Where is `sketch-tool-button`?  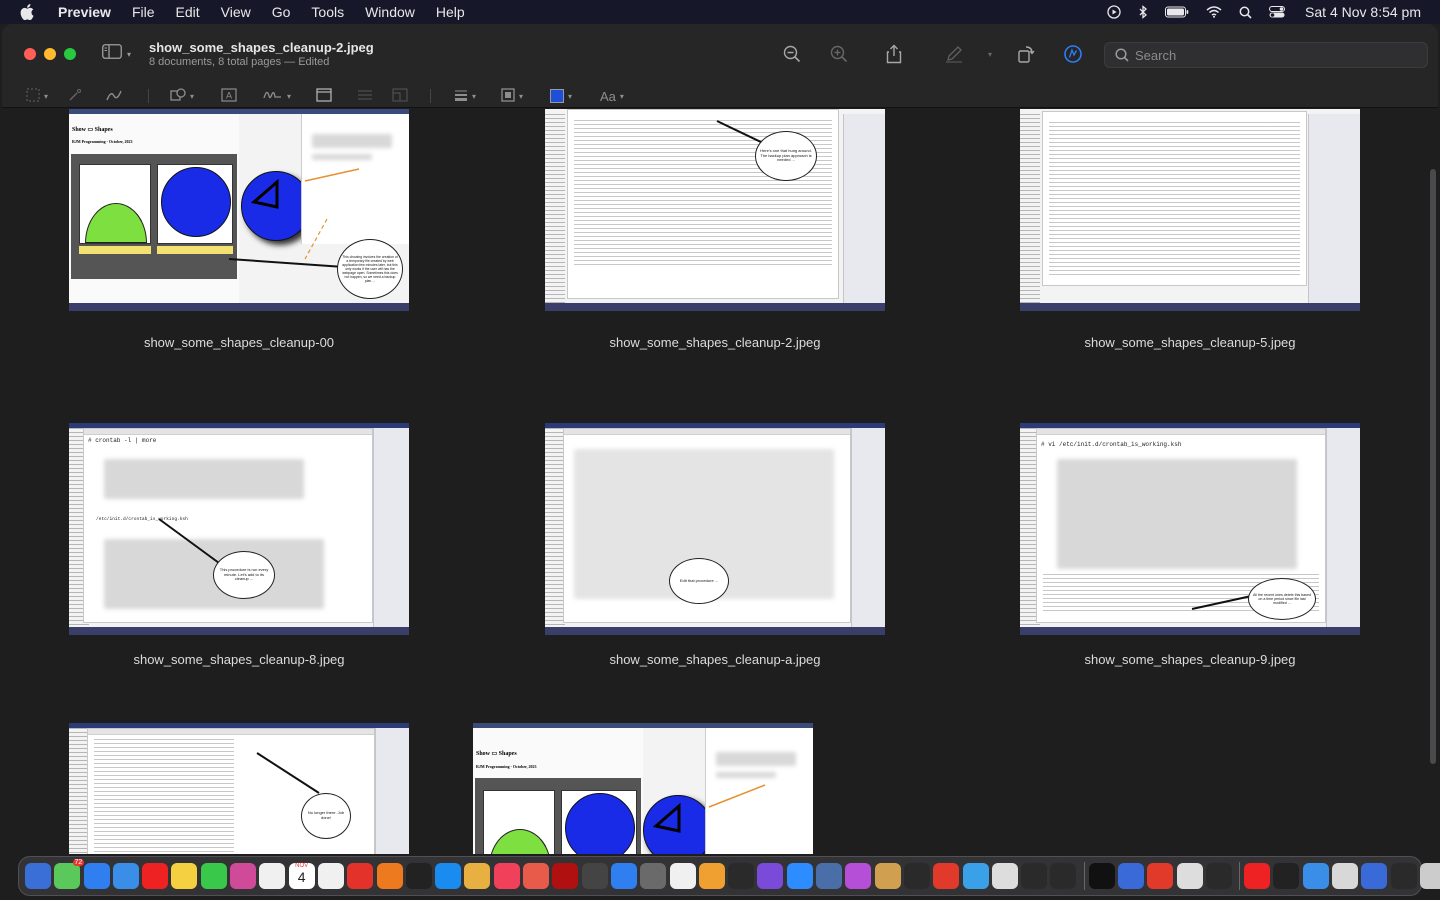
sketch-tool-button is located at coordinates (114, 96).